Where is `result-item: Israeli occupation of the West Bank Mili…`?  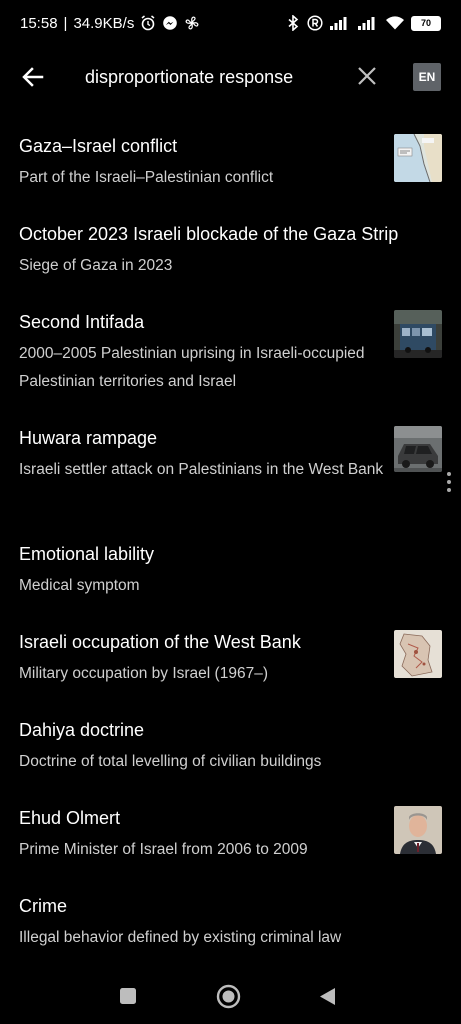 result-item: Israeli occupation of the West Bank Mili… is located at coordinates (230, 670).